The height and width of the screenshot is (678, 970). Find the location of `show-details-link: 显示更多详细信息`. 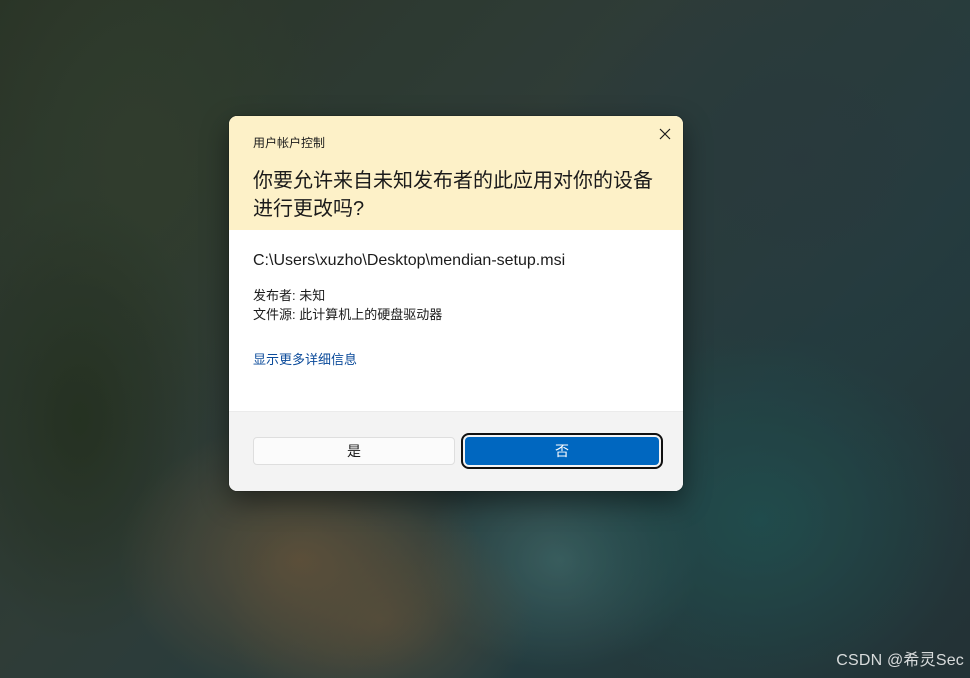

show-details-link: 显示更多详细信息 is located at coordinates (305, 358).